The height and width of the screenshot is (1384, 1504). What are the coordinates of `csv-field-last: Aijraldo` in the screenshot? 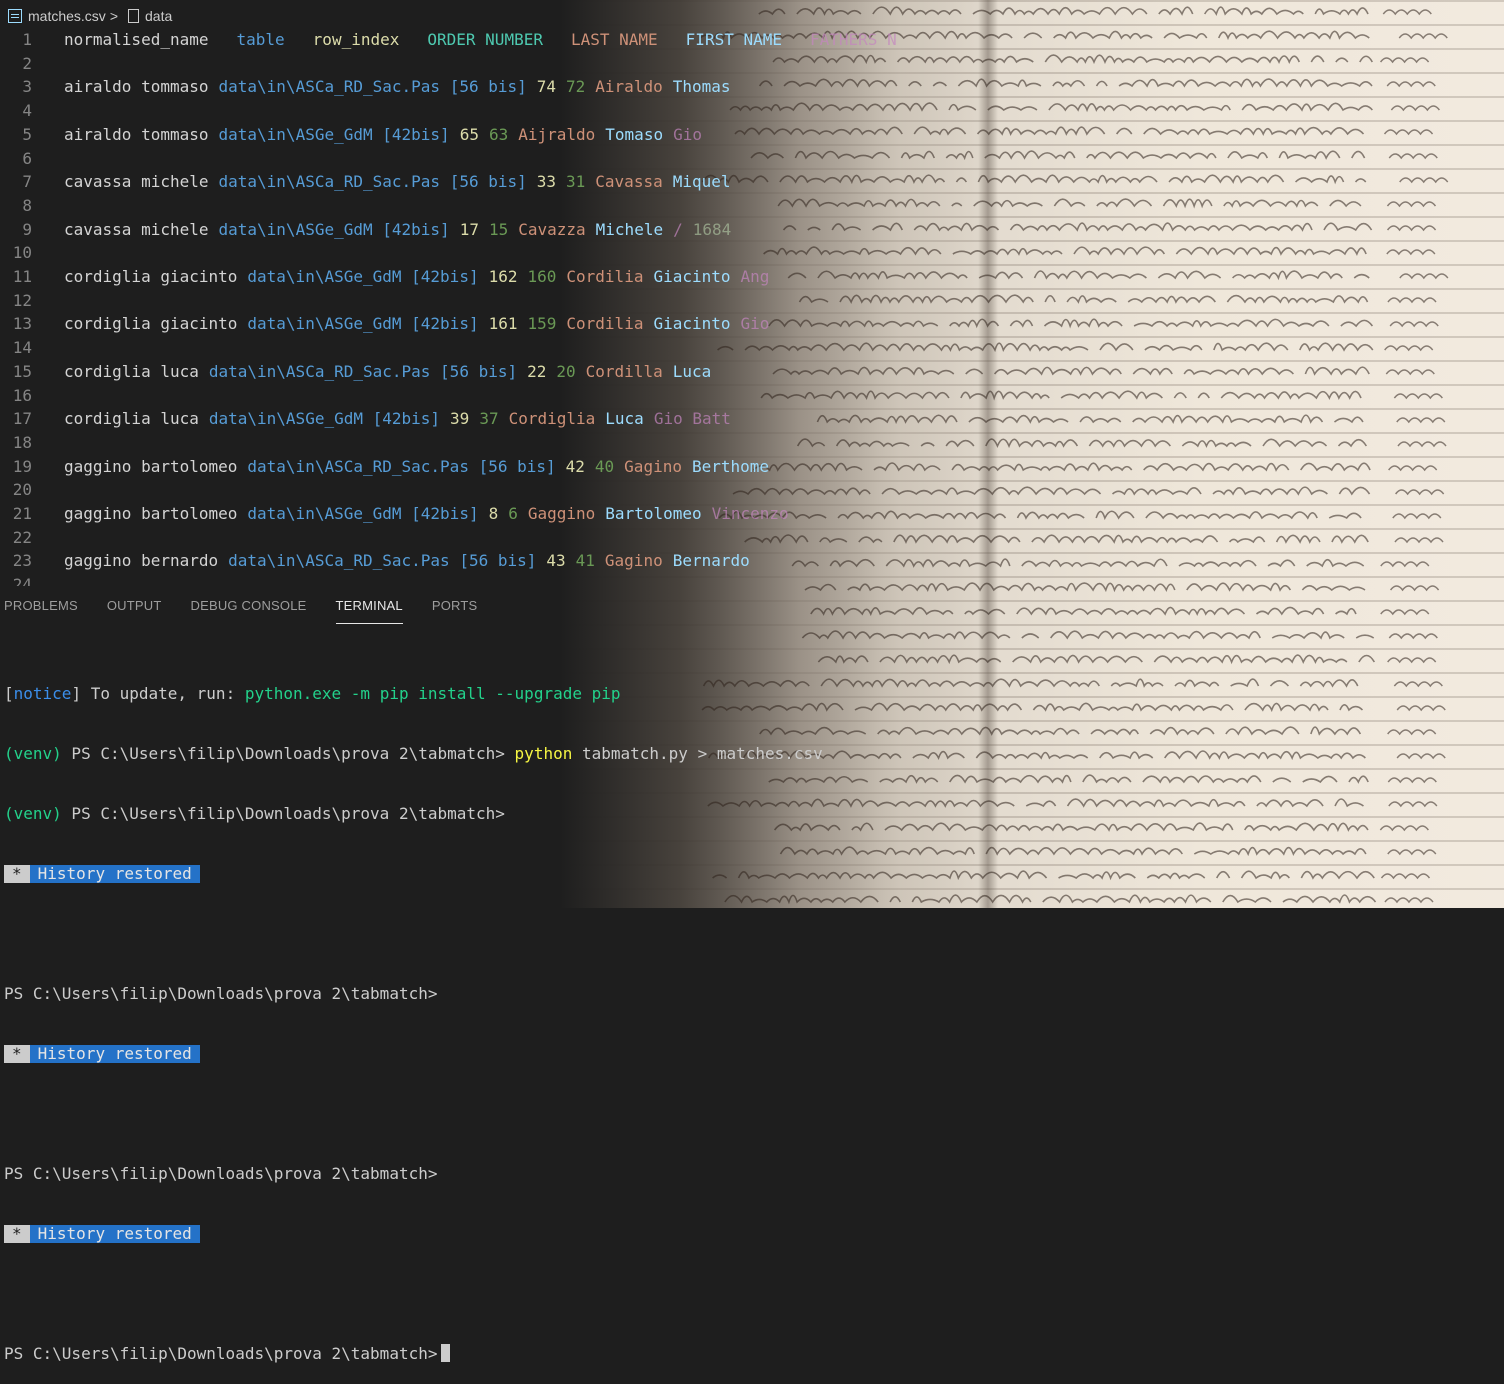 It's located at (557, 134).